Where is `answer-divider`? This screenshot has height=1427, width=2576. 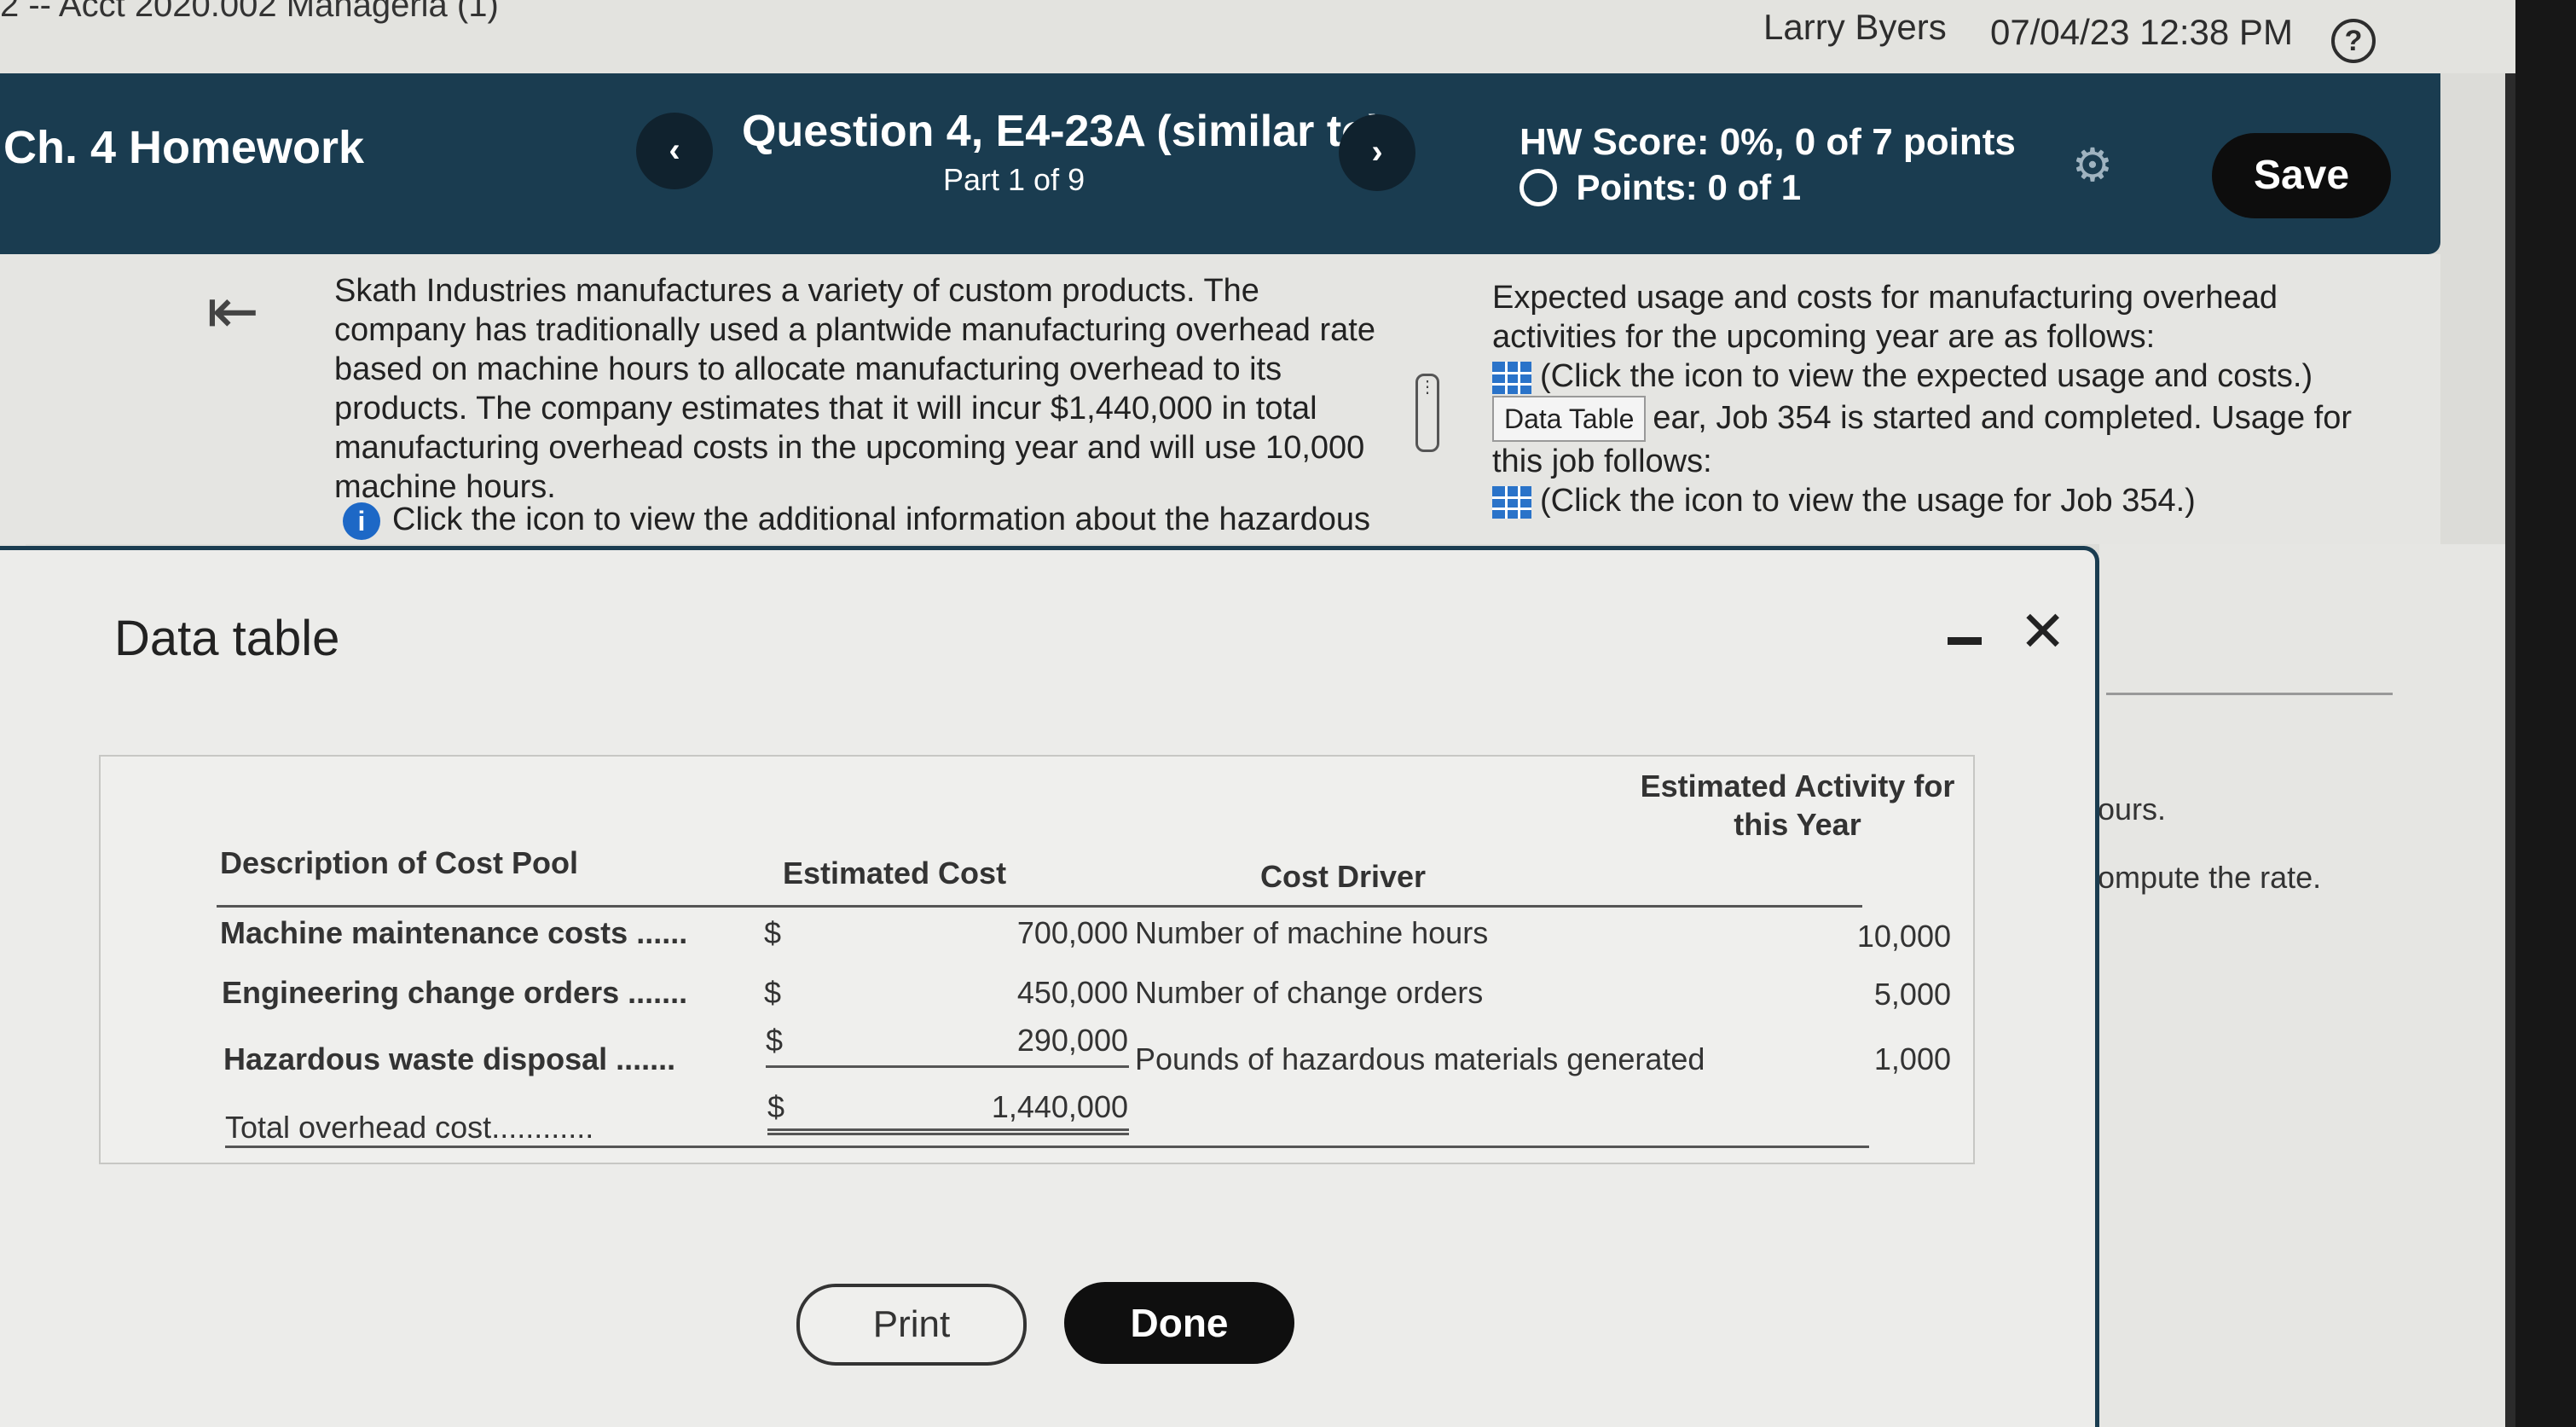 answer-divider is located at coordinates (2249, 694).